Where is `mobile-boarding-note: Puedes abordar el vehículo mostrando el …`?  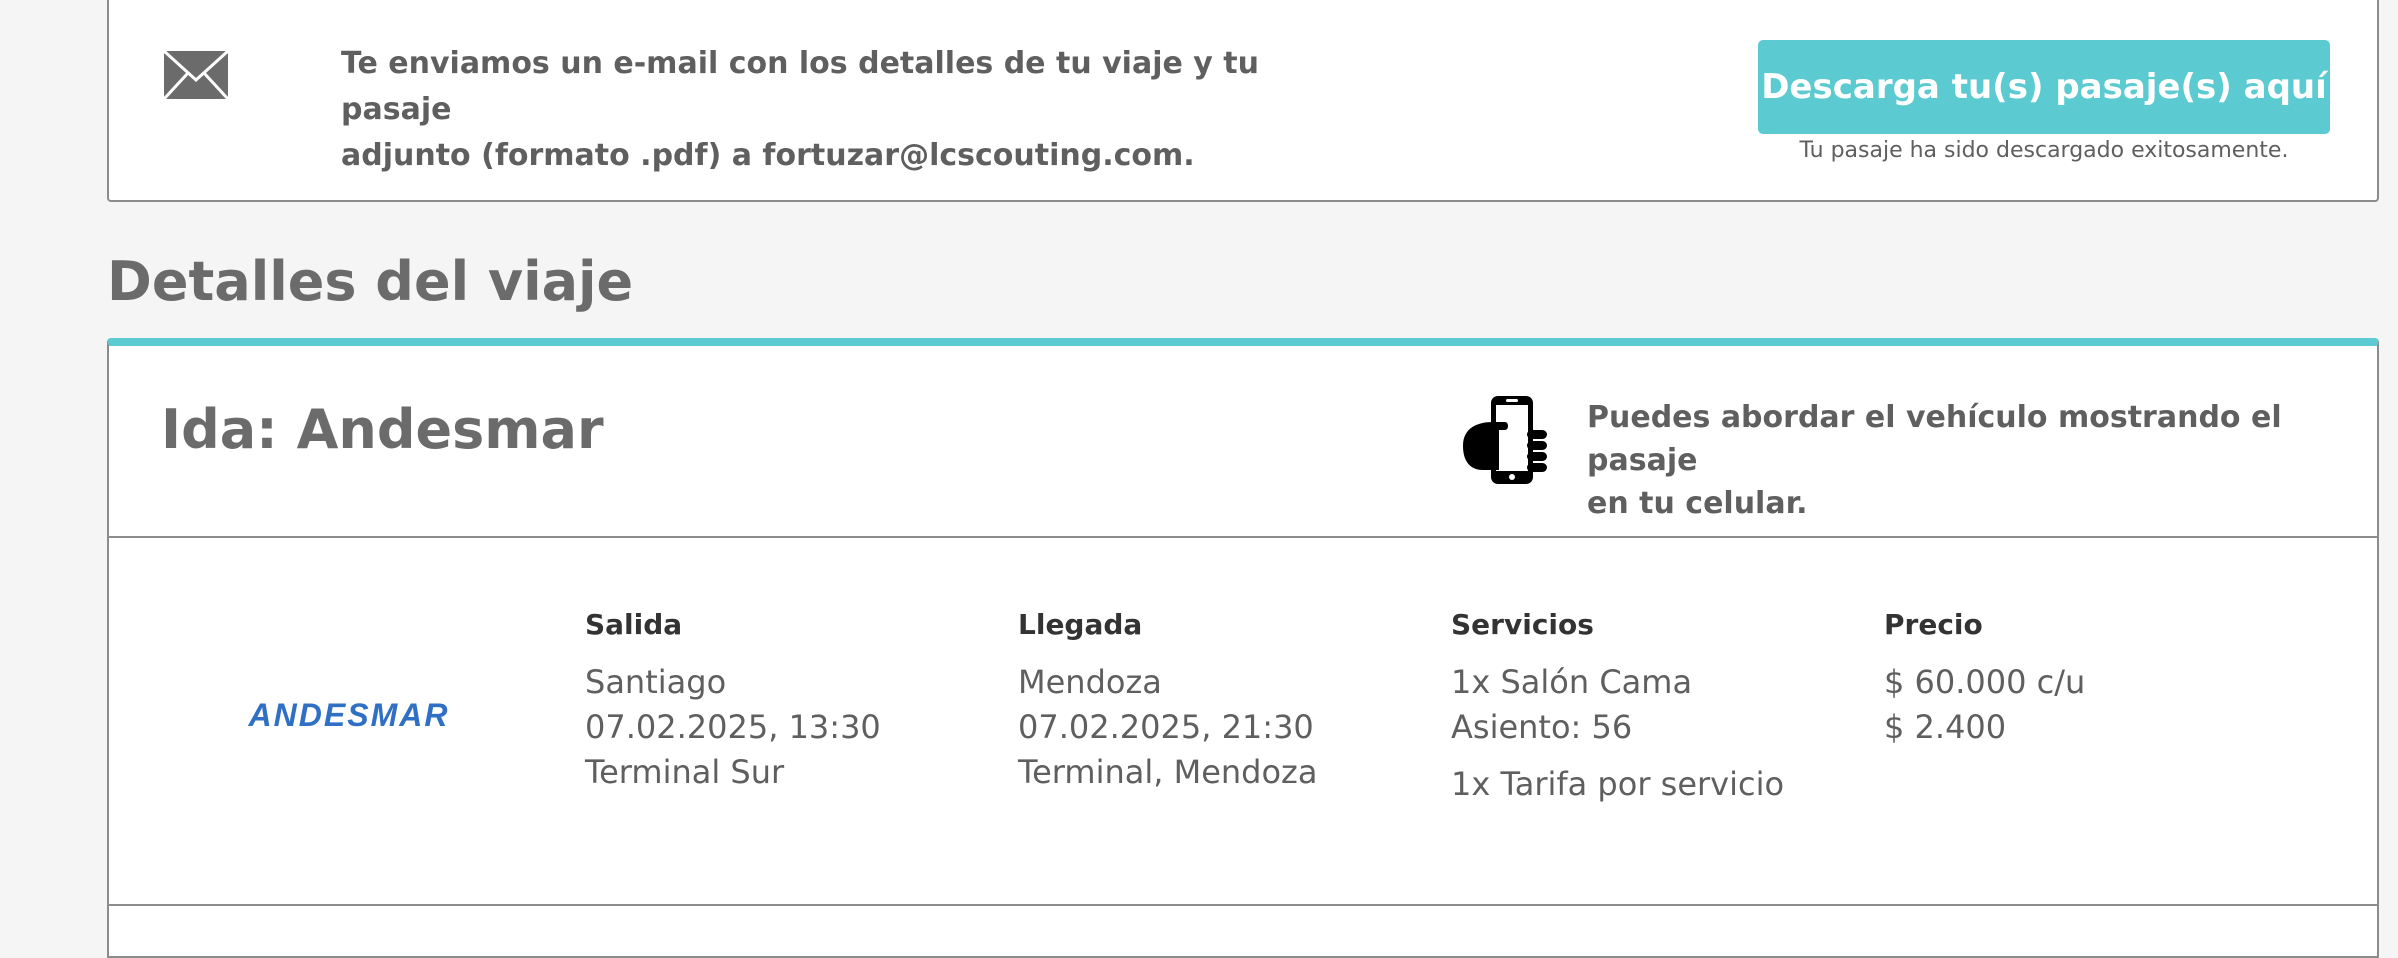 mobile-boarding-note: Puedes abordar el vehículo mostrando el … is located at coordinates (1952, 460).